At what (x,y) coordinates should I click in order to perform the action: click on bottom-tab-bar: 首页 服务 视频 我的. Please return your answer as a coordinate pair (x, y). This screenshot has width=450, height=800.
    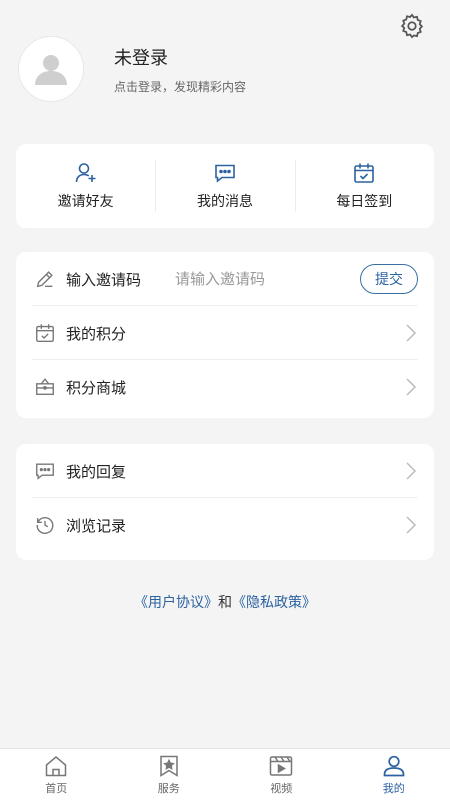
    Looking at the image, I should click on (225, 774).